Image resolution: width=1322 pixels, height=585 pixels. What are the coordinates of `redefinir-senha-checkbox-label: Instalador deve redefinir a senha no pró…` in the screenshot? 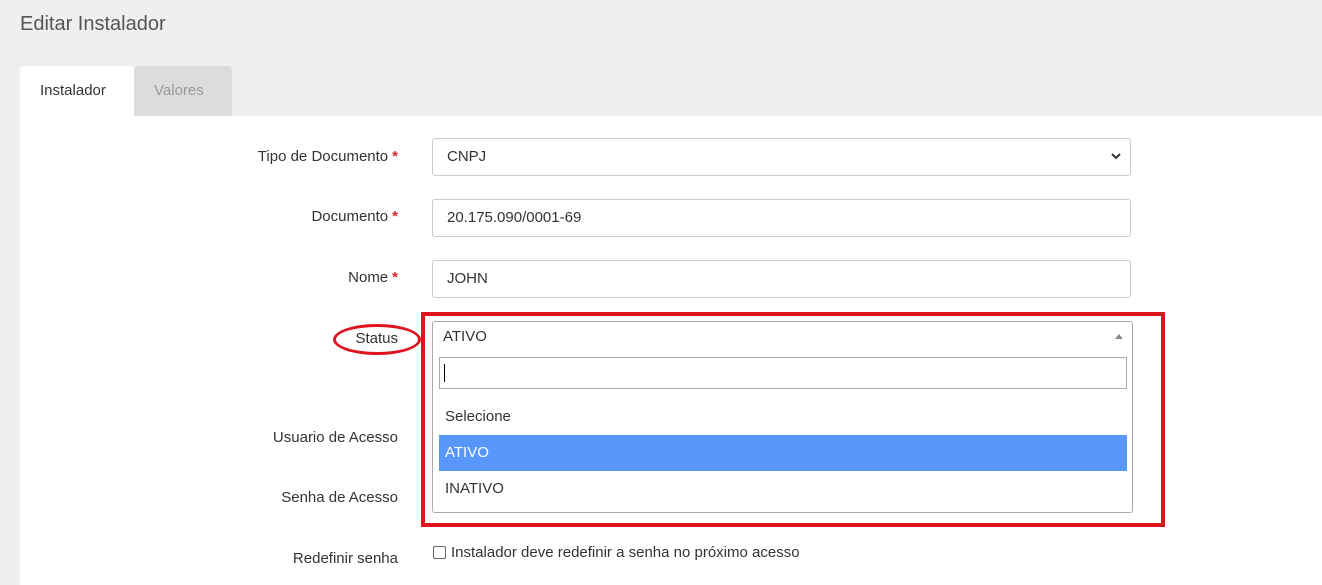 It's located at (625, 552).